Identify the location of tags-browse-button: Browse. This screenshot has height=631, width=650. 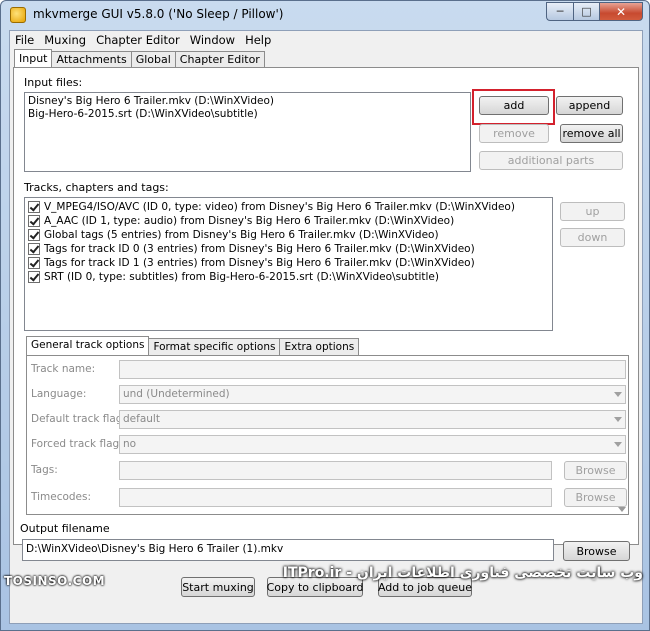
(595, 470).